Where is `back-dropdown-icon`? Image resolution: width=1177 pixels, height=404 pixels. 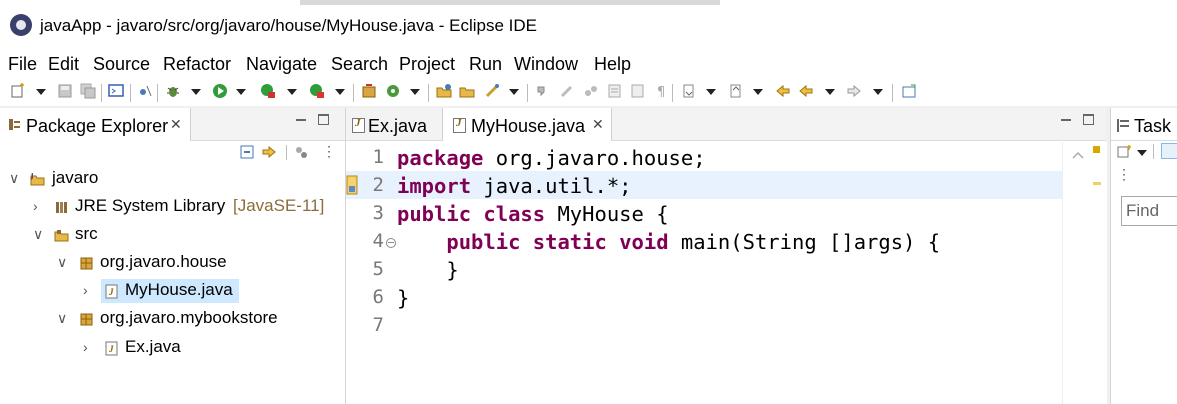
back-dropdown-icon is located at coordinates (830, 92).